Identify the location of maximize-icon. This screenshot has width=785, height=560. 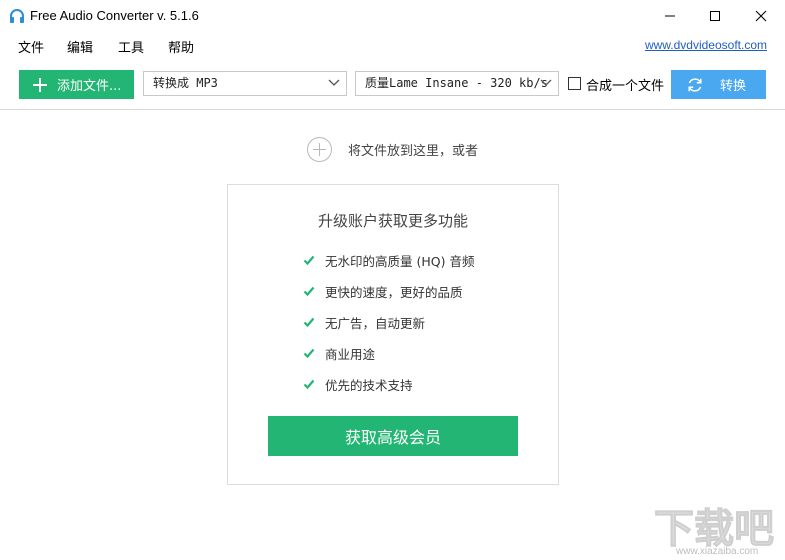
(715, 16).